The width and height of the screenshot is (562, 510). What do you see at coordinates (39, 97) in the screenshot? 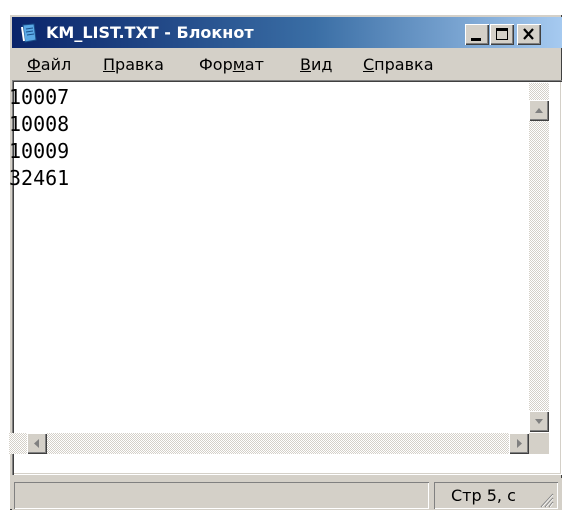
I see `text-line: 10007` at bounding box center [39, 97].